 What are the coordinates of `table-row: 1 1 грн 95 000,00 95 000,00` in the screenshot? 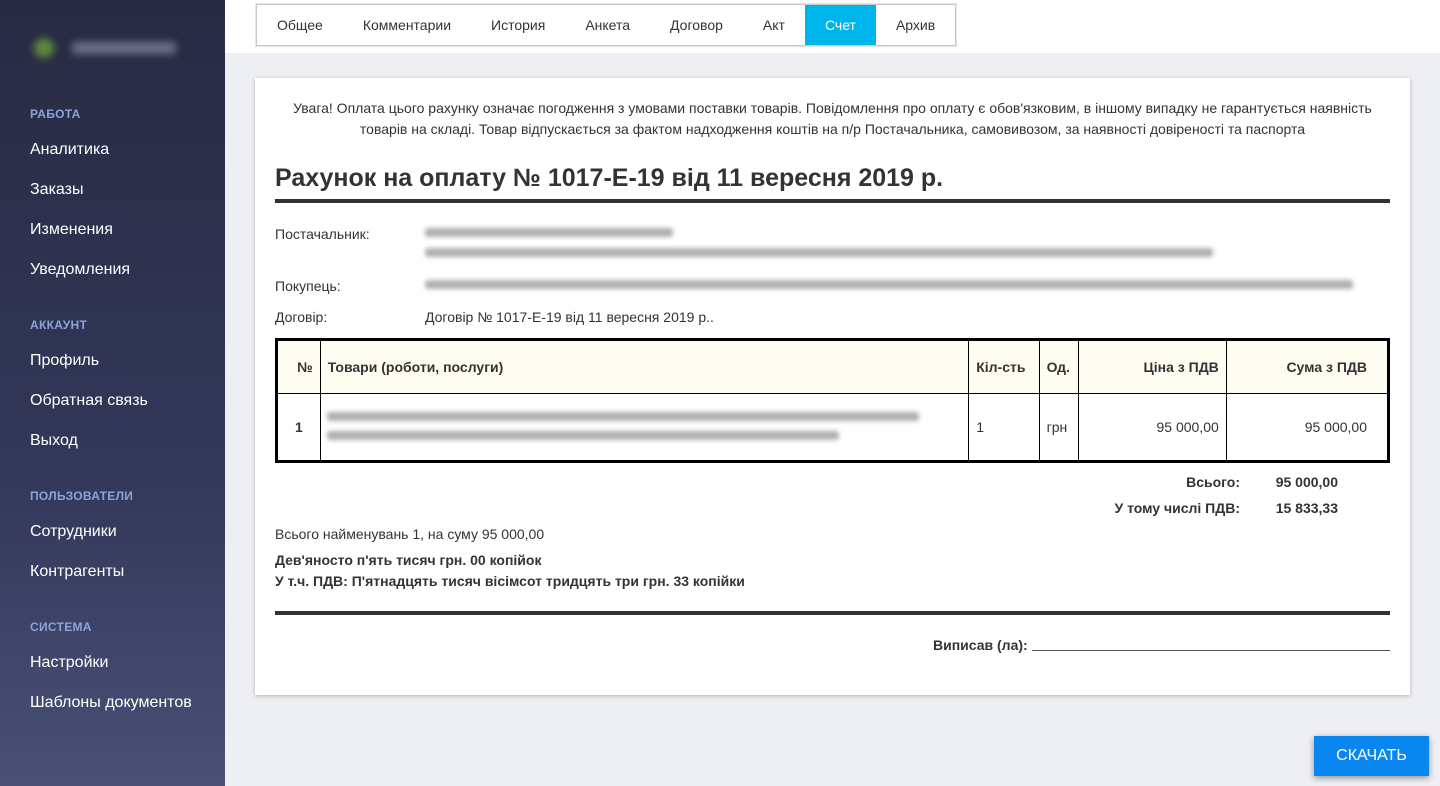 It's located at (833, 427).